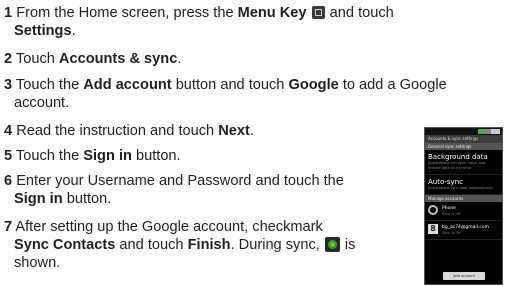  I want to click on step-bold-text: Accounts & sync, so click(118, 59).